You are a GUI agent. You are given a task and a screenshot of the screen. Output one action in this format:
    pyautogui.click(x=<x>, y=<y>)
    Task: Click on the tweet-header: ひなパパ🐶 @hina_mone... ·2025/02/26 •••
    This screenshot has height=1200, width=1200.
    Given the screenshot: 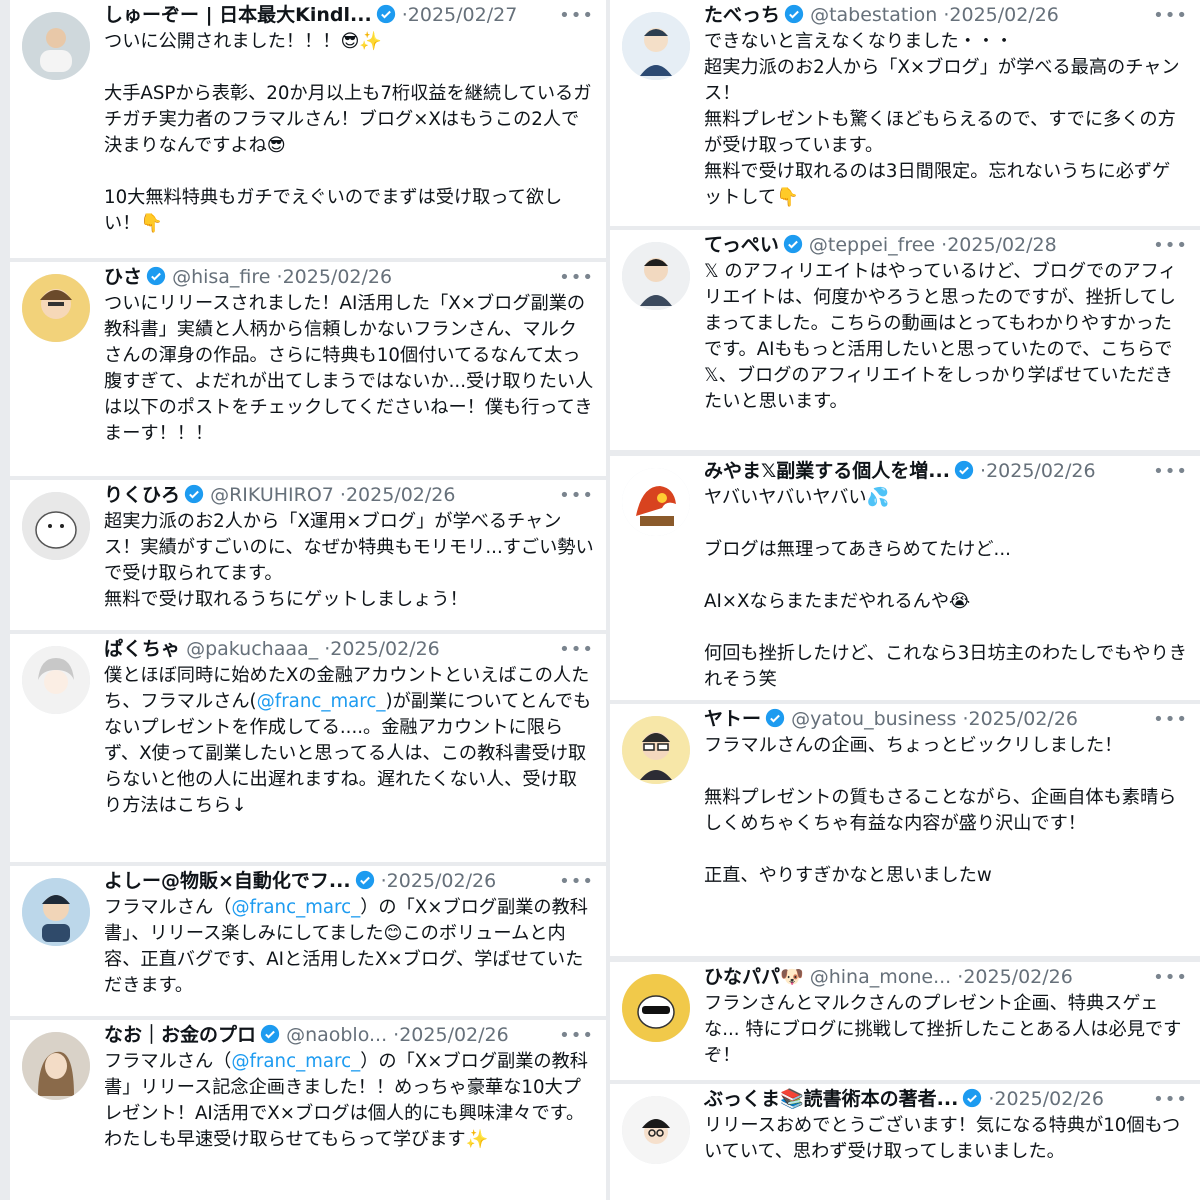 What is the action you would take?
    pyautogui.click(x=946, y=977)
    